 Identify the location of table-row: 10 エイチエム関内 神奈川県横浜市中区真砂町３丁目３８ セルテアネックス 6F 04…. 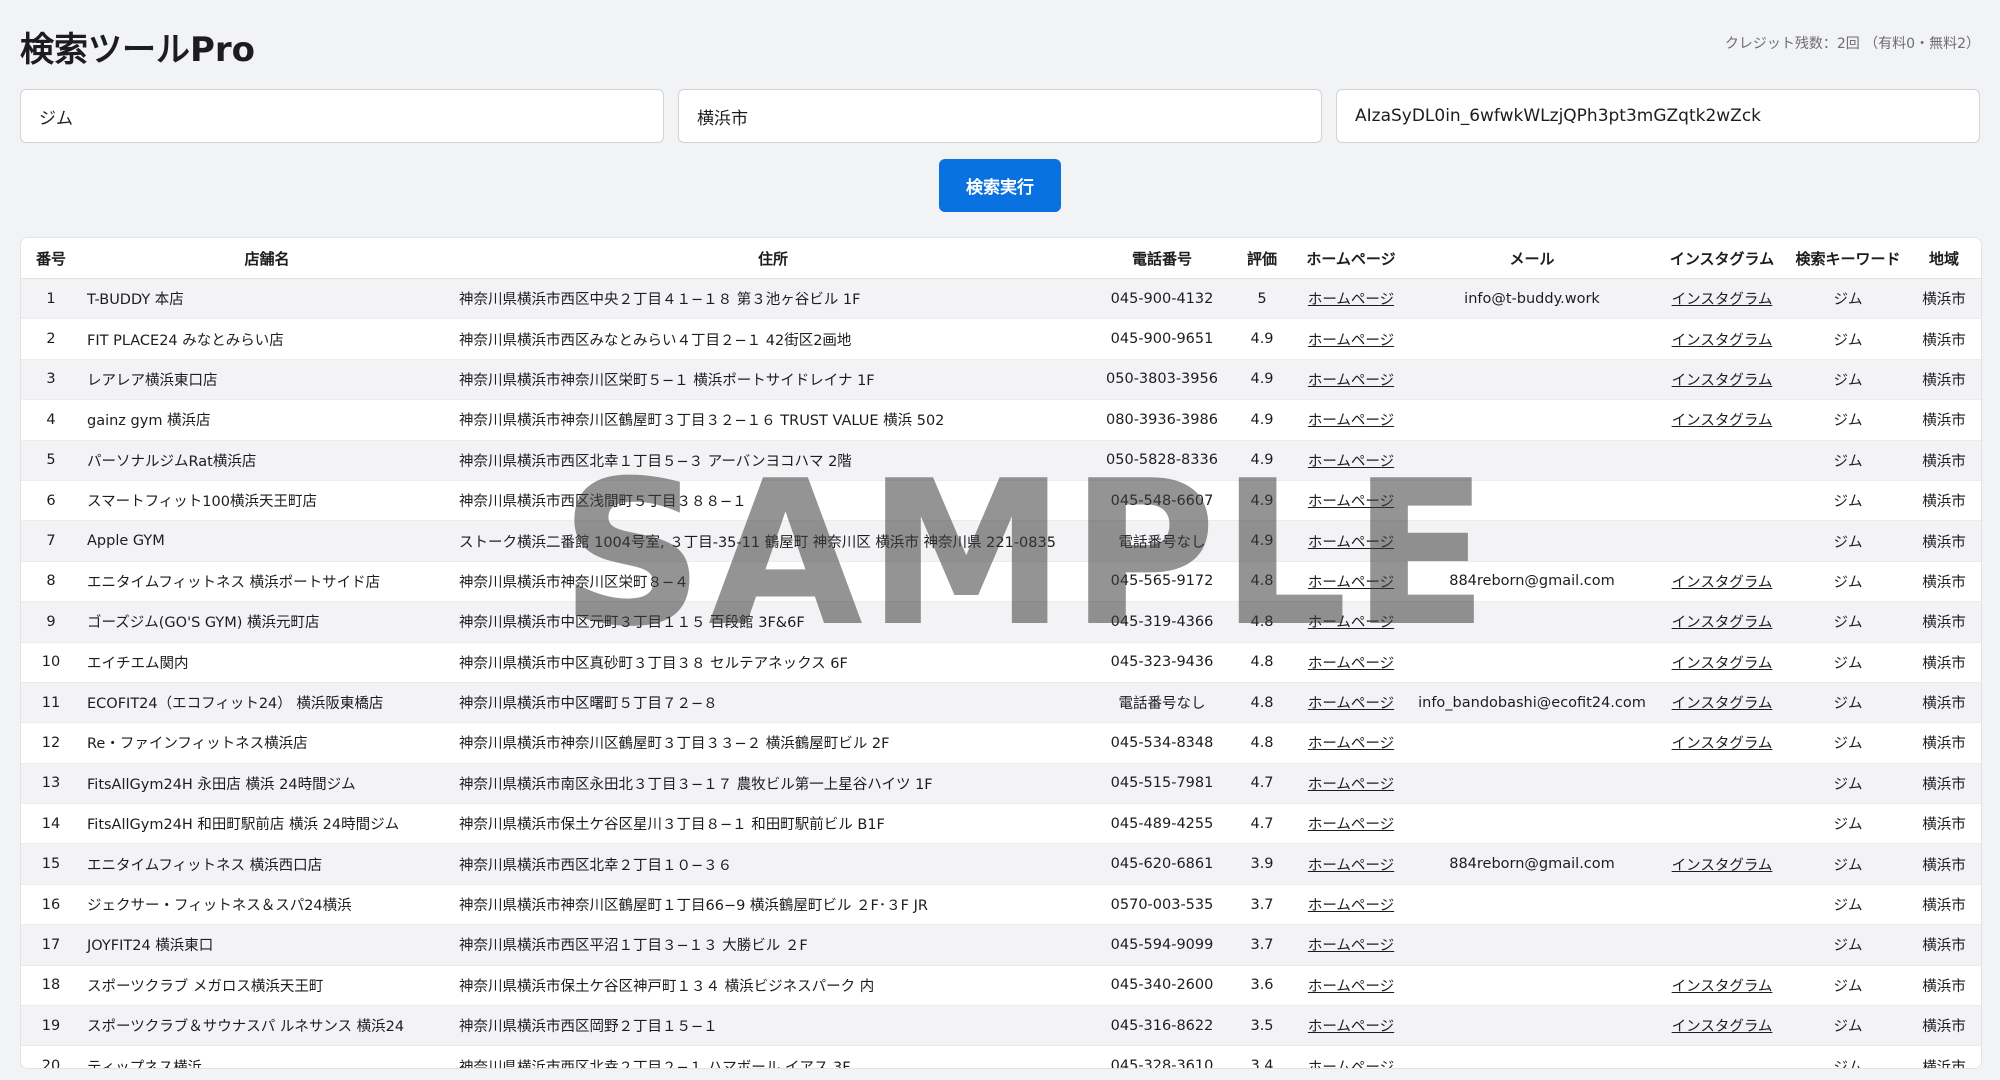
(1001, 662).